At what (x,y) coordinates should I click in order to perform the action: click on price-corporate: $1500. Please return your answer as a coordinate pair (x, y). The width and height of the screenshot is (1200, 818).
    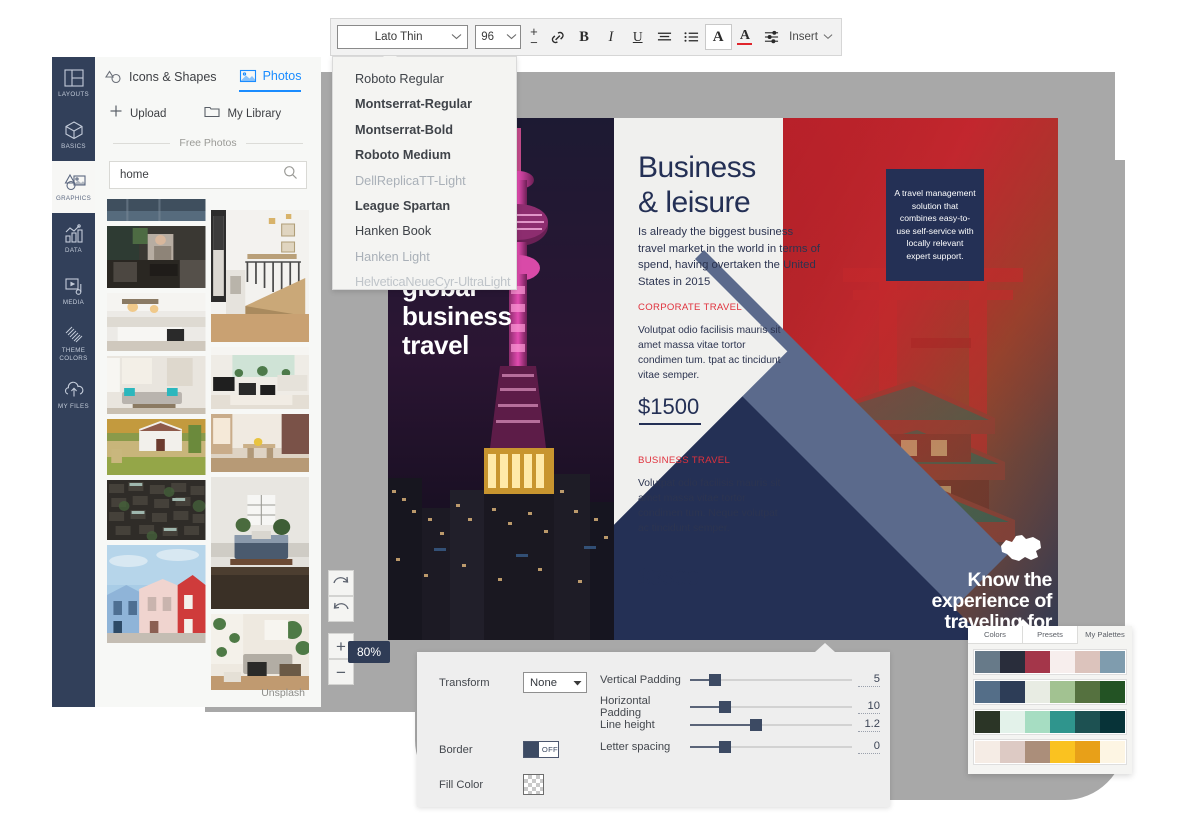
    Looking at the image, I should click on (668, 407).